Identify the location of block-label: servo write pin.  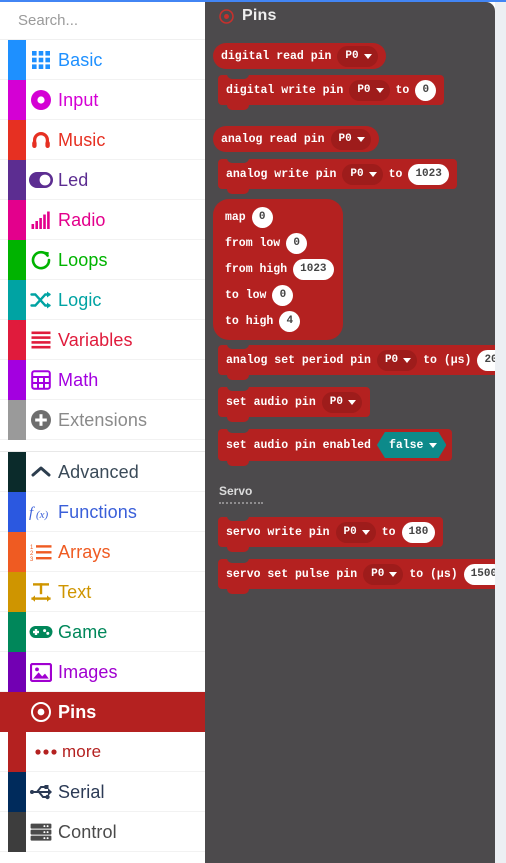
(278, 532).